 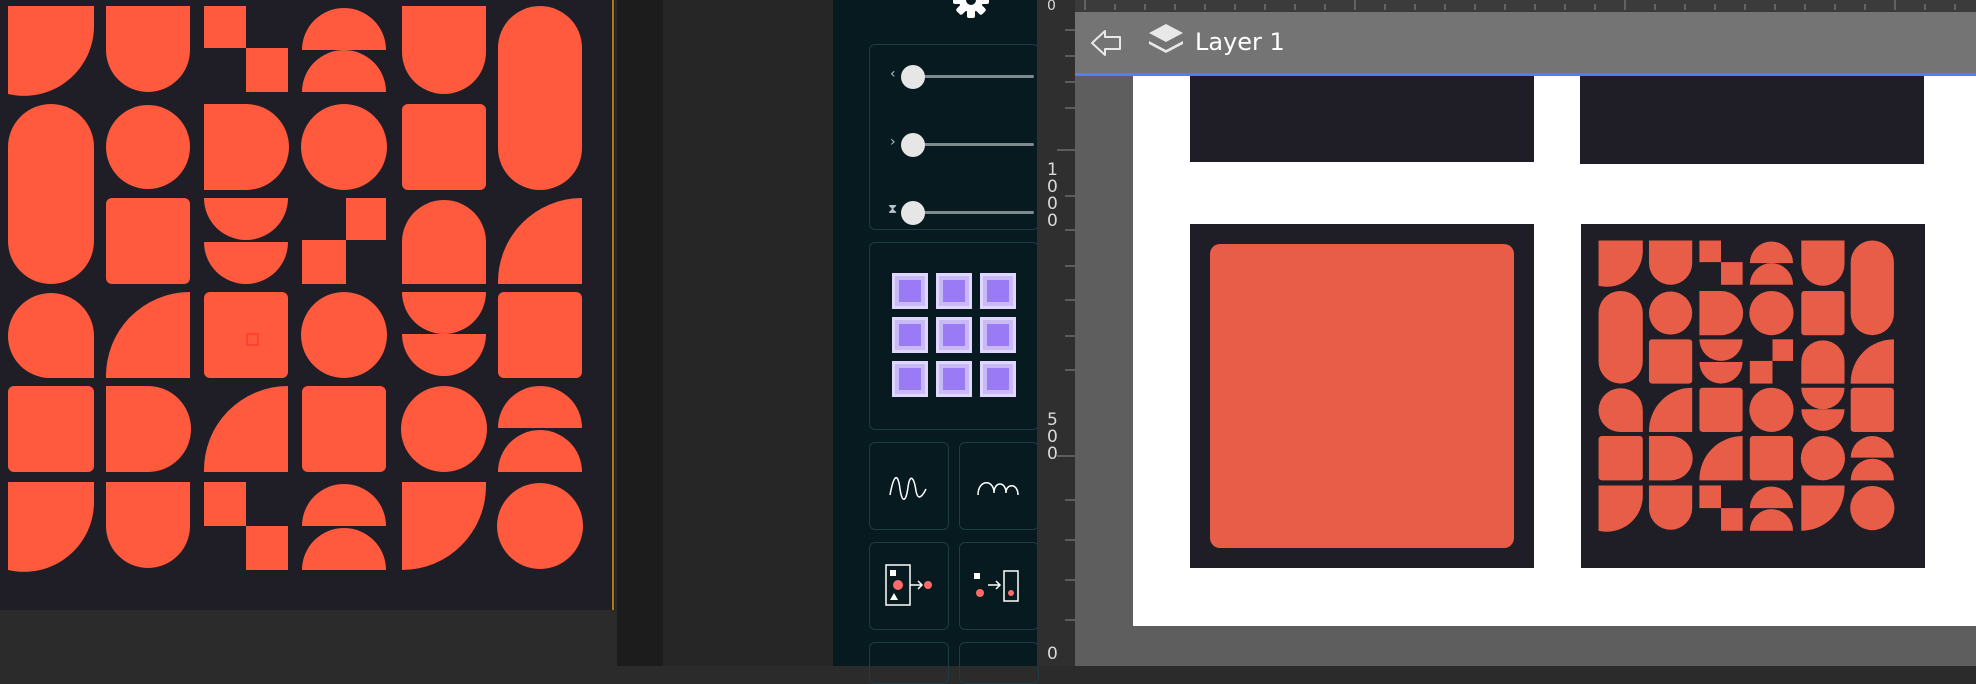 I want to click on vertical-ruler: 0 1000 500 0, so click(x=1056, y=333).